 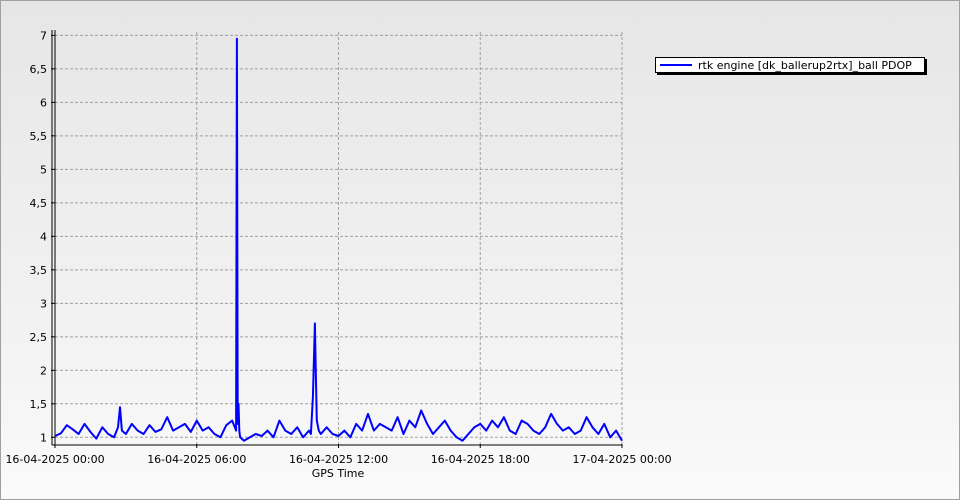 What do you see at coordinates (338, 459) in the screenshot?
I see `x-tick-label: 16-04-2025 12:00` at bounding box center [338, 459].